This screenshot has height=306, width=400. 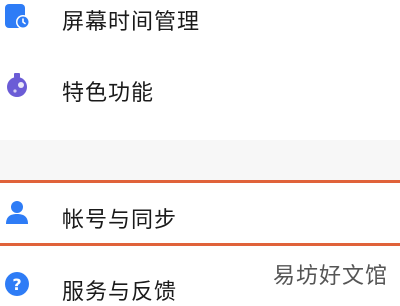 I want to click on flask-icon, so click(x=17, y=85).